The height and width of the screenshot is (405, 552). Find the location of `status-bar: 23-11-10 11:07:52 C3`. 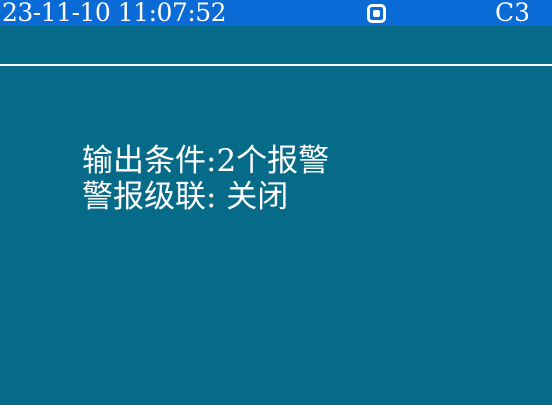

status-bar: 23-11-10 11:07:52 C3 is located at coordinates (276, 13).